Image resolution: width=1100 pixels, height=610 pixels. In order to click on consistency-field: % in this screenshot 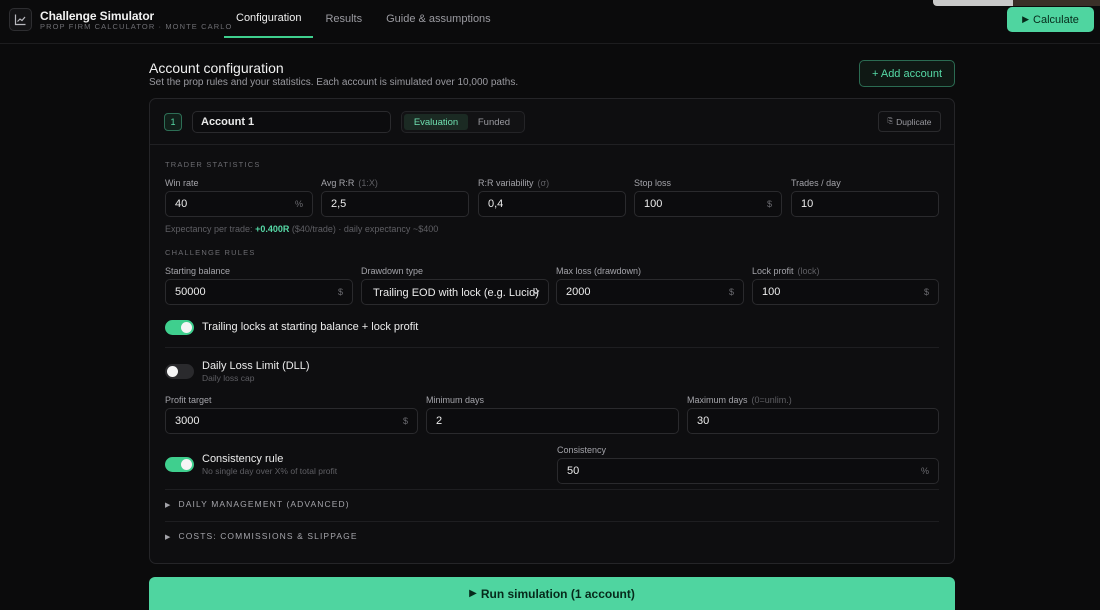, I will do `click(748, 471)`.